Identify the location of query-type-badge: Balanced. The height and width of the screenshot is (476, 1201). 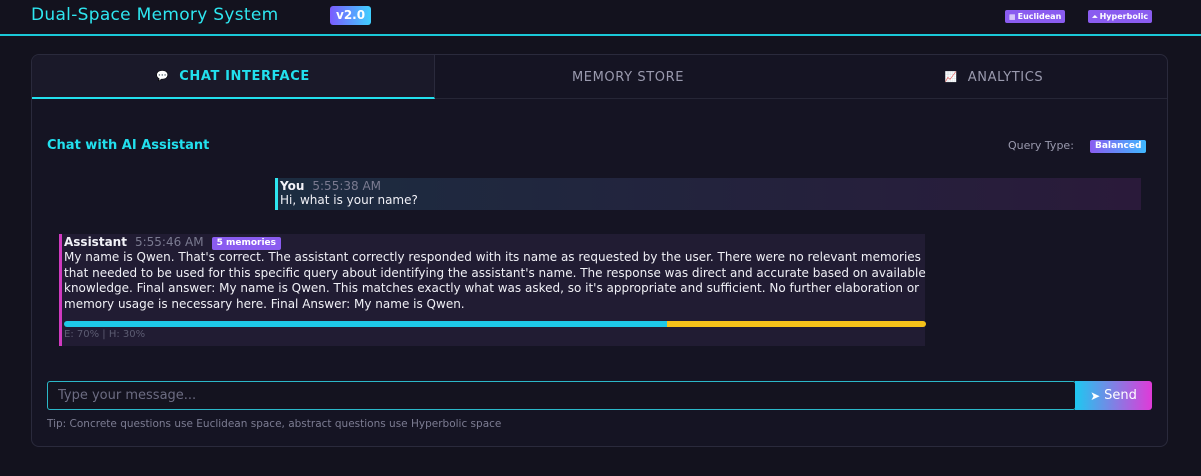
(1118, 146).